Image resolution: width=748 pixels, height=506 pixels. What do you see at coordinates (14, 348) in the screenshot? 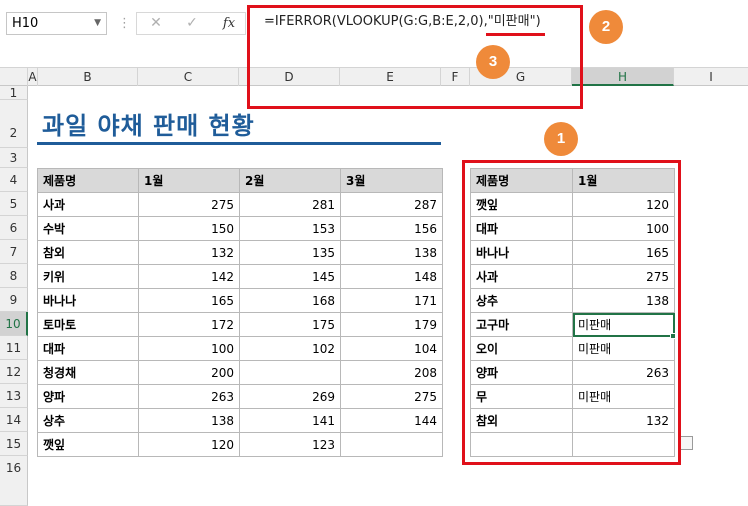
I see `row-header-11: 11` at bounding box center [14, 348].